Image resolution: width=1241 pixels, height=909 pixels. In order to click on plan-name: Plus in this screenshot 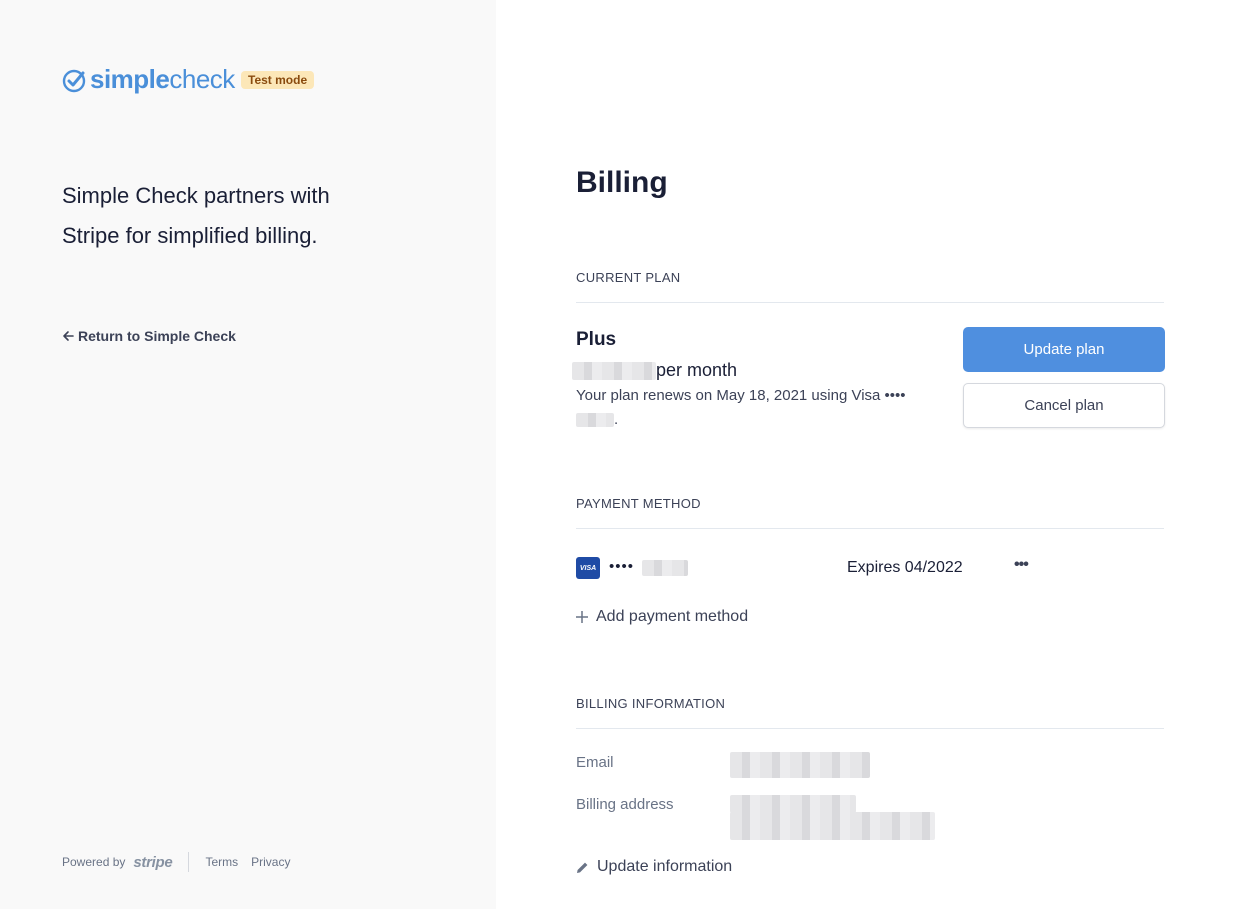, I will do `click(596, 339)`.